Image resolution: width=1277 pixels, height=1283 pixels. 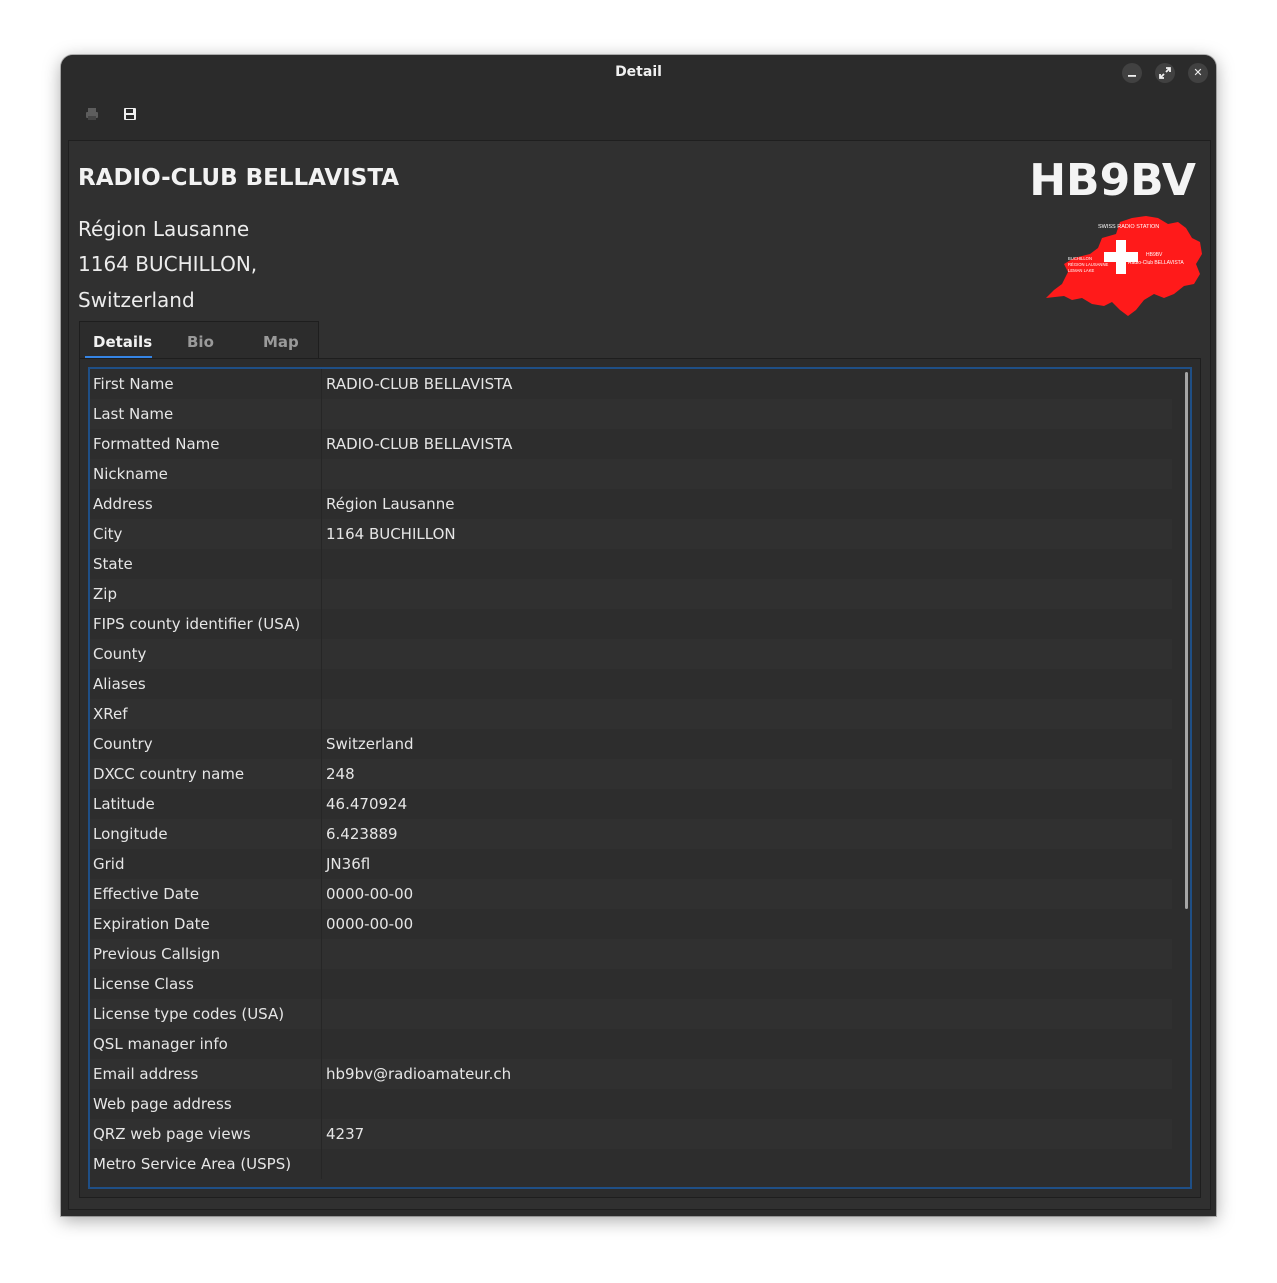 I want to click on maximize-icon, so click(x=1165, y=73).